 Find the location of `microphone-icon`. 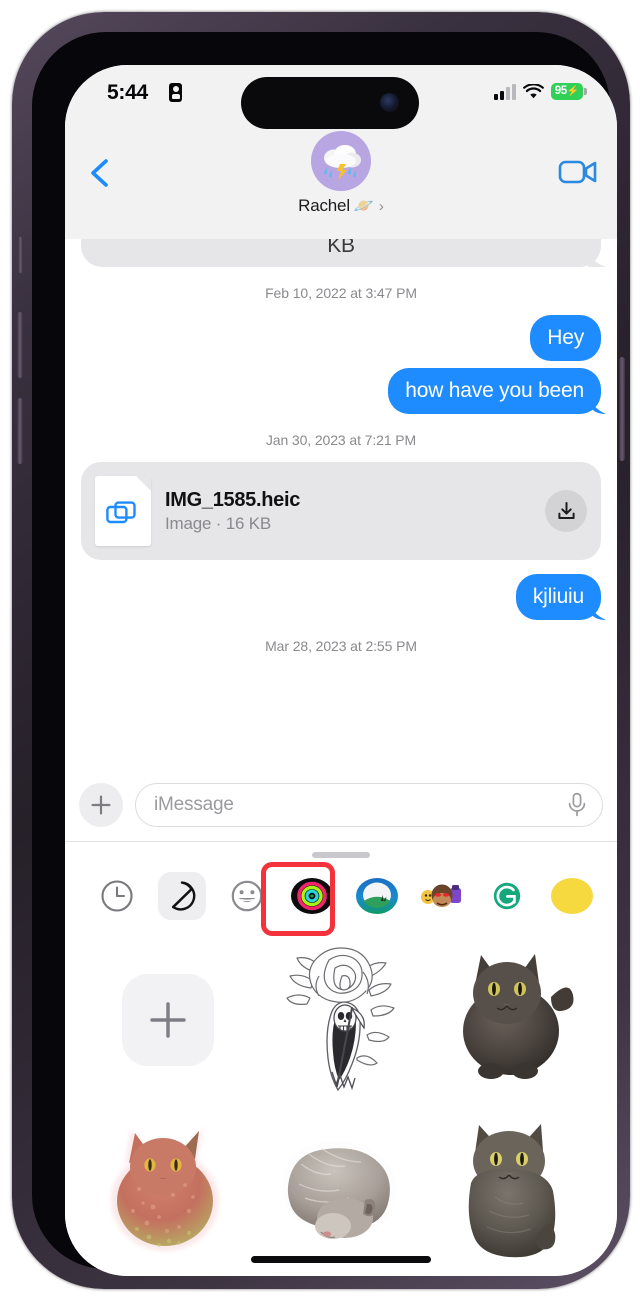

microphone-icon is located at coordinates (577, 805).